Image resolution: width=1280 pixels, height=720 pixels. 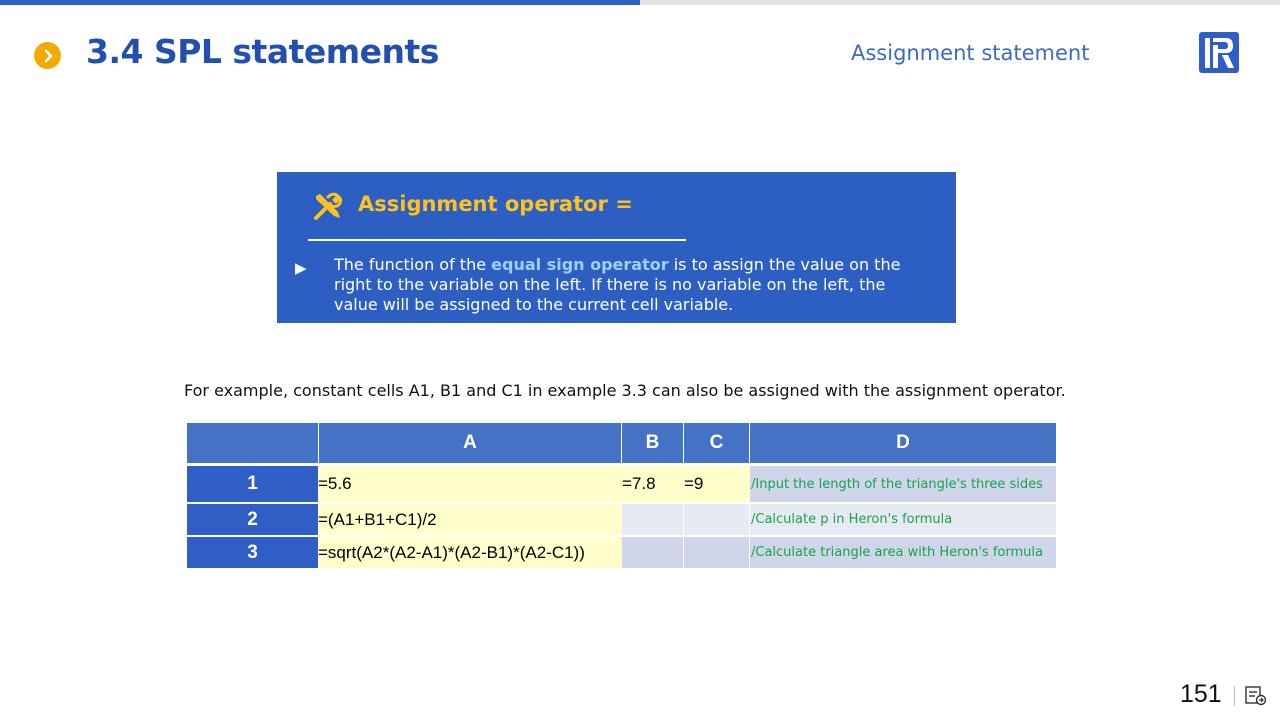 I want to click on footer-divider, so click(x=1234, y=696).